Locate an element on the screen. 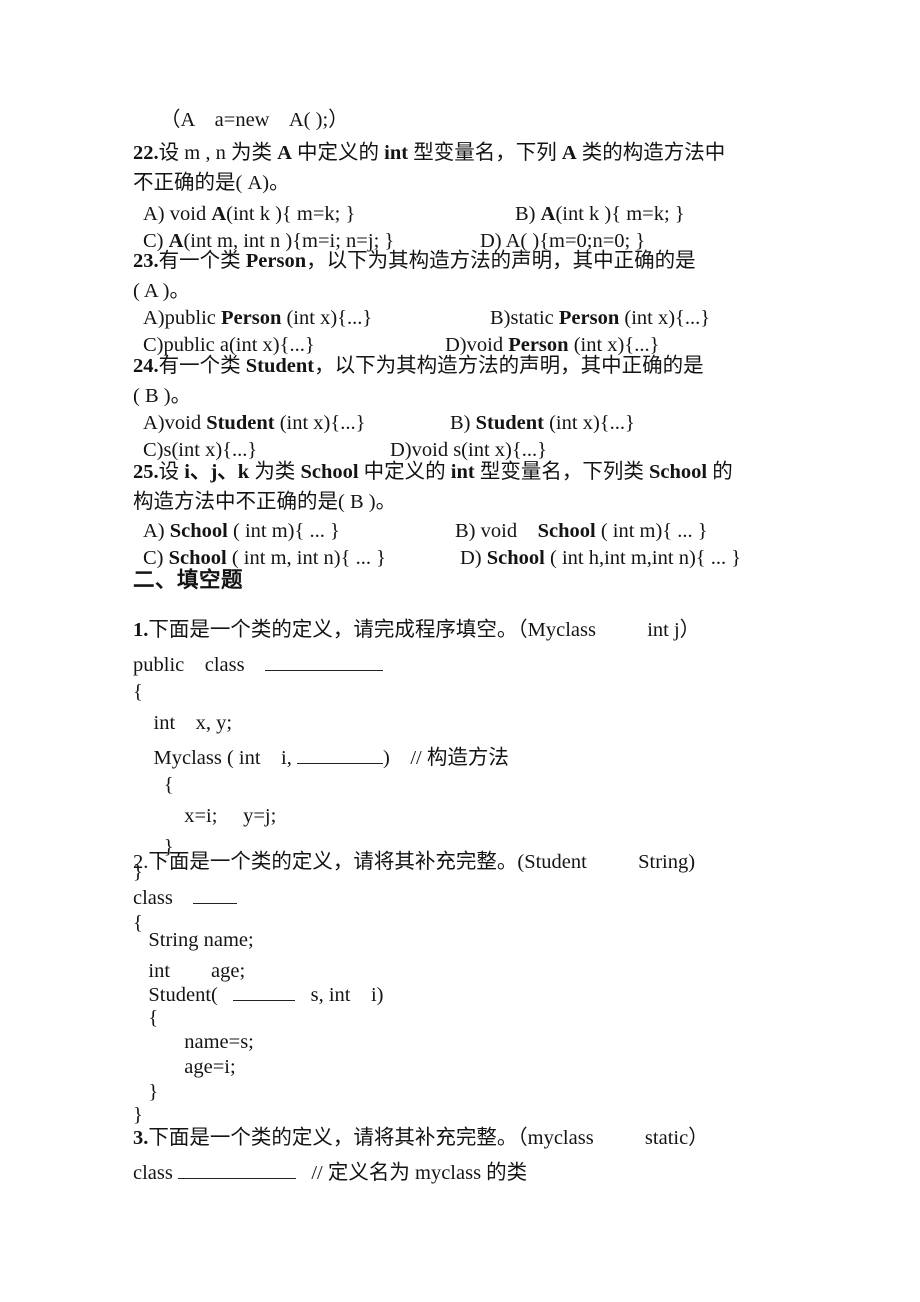 This screenshot has width=920, height=1302. answer-blank-student-param-type is located at coordinates (264, 991).